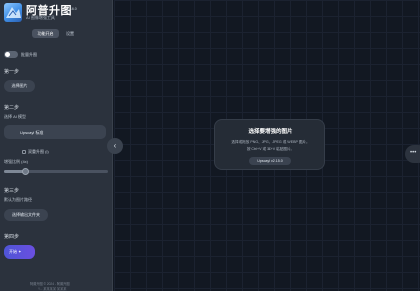 This screenshot has height=291, width=420. I want to click on scale-slider, so click(56, 171).